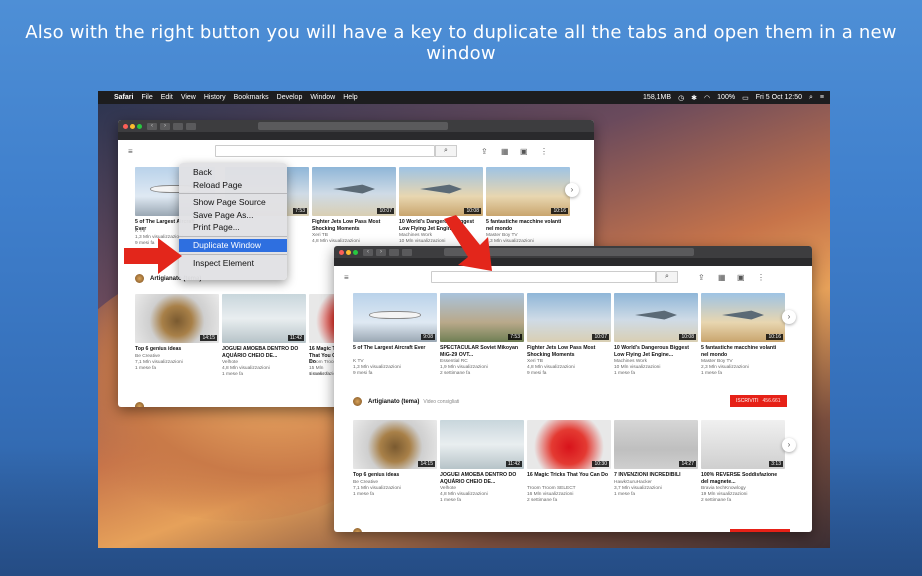 The image size is (922, 576). I want to click on menu-window: Window, so click(322, 97).